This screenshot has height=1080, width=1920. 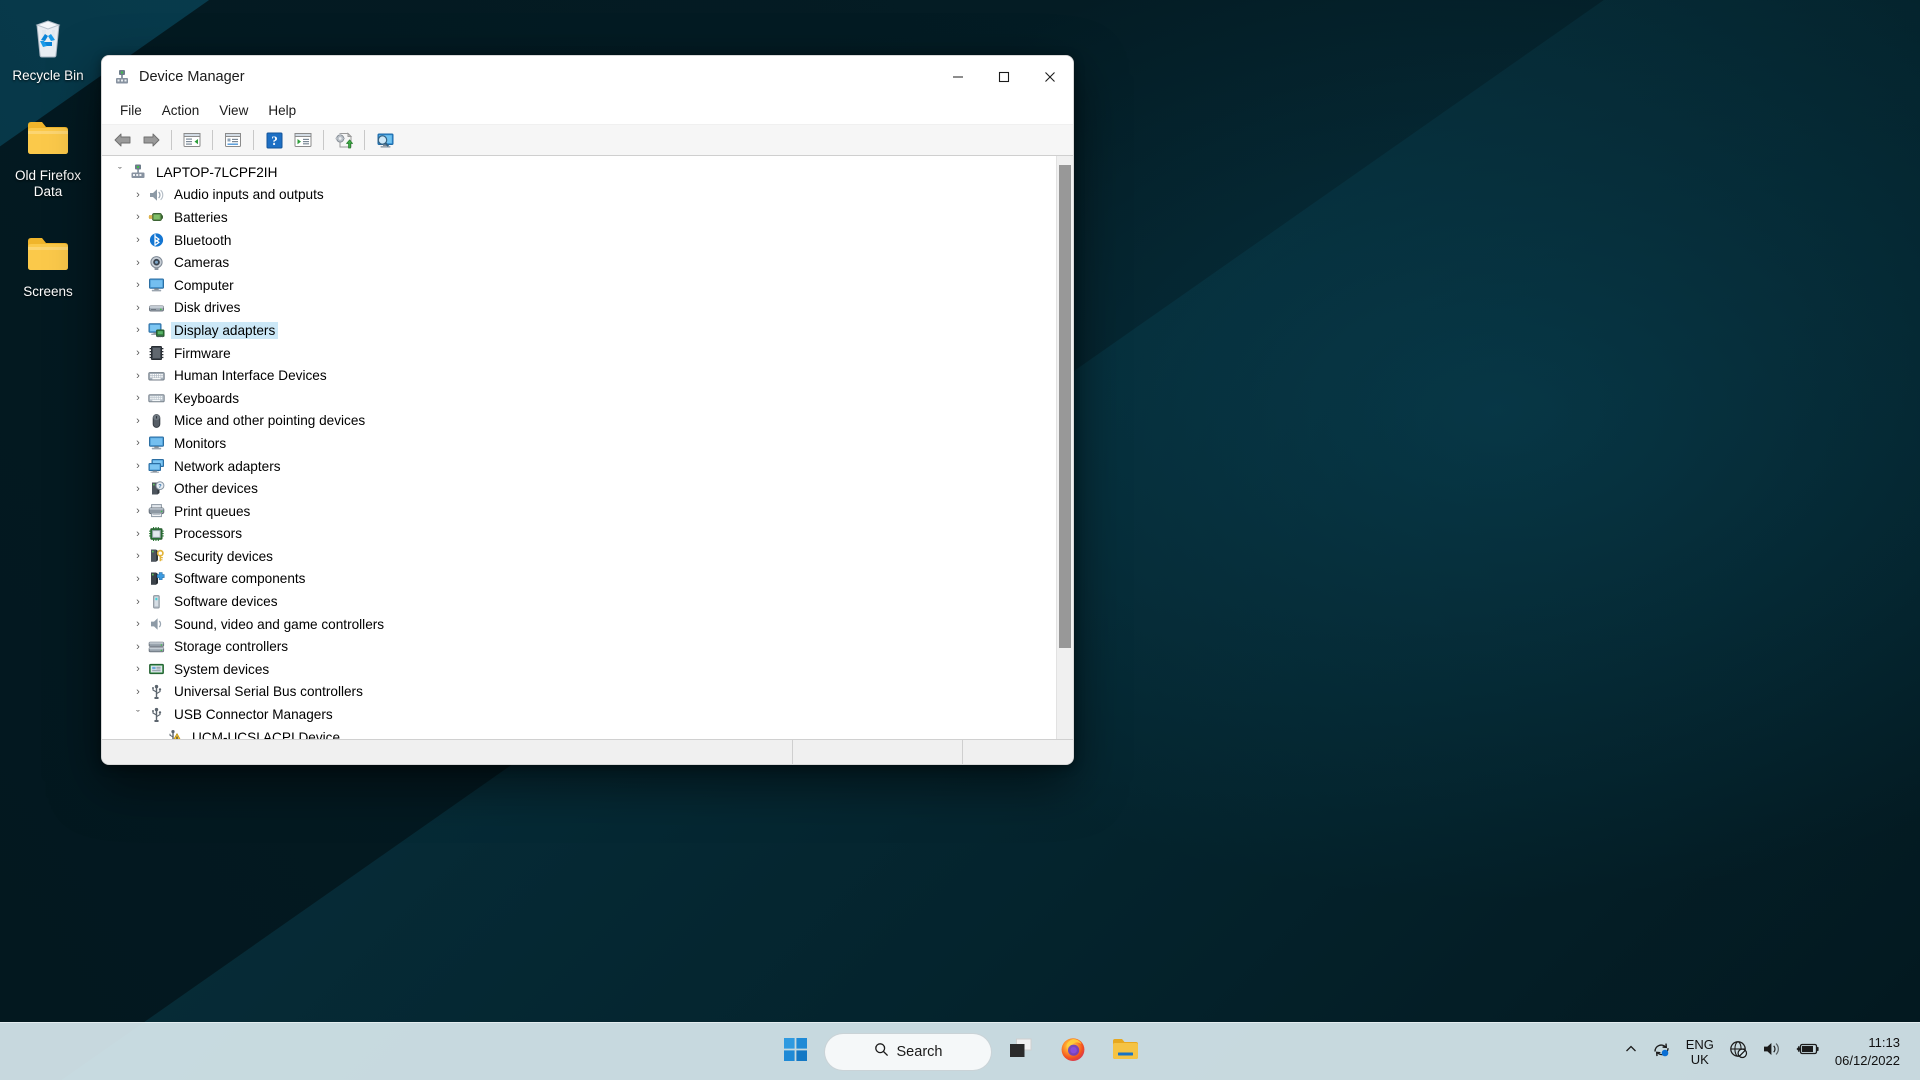 I want to click on statusbar-message, so click(x=447, y=752).